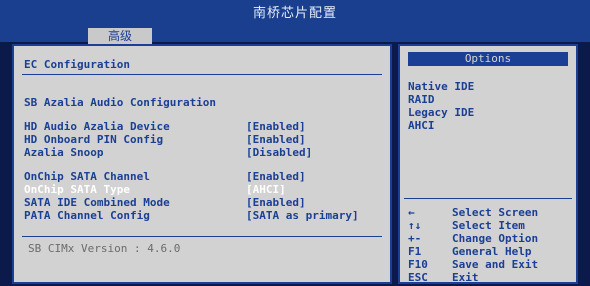  Describe the element at coordinates (488, 59) in the screenshot. I see `options-header: Options` at that location.